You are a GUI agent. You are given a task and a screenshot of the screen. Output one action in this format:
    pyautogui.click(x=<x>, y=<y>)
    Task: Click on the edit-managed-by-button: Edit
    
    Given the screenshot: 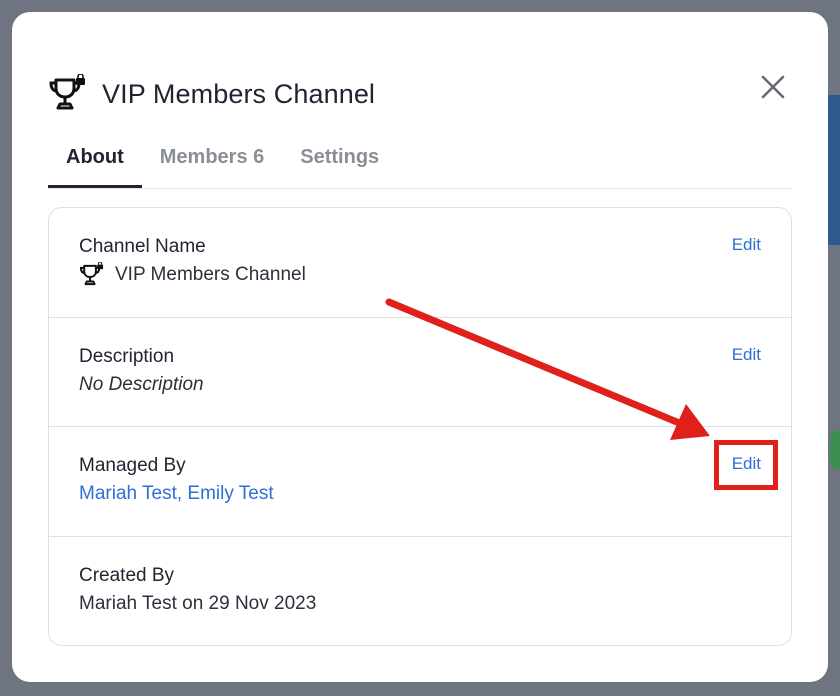 What is the action you would take?
    pyautogui.click(x=746, y=464)
    